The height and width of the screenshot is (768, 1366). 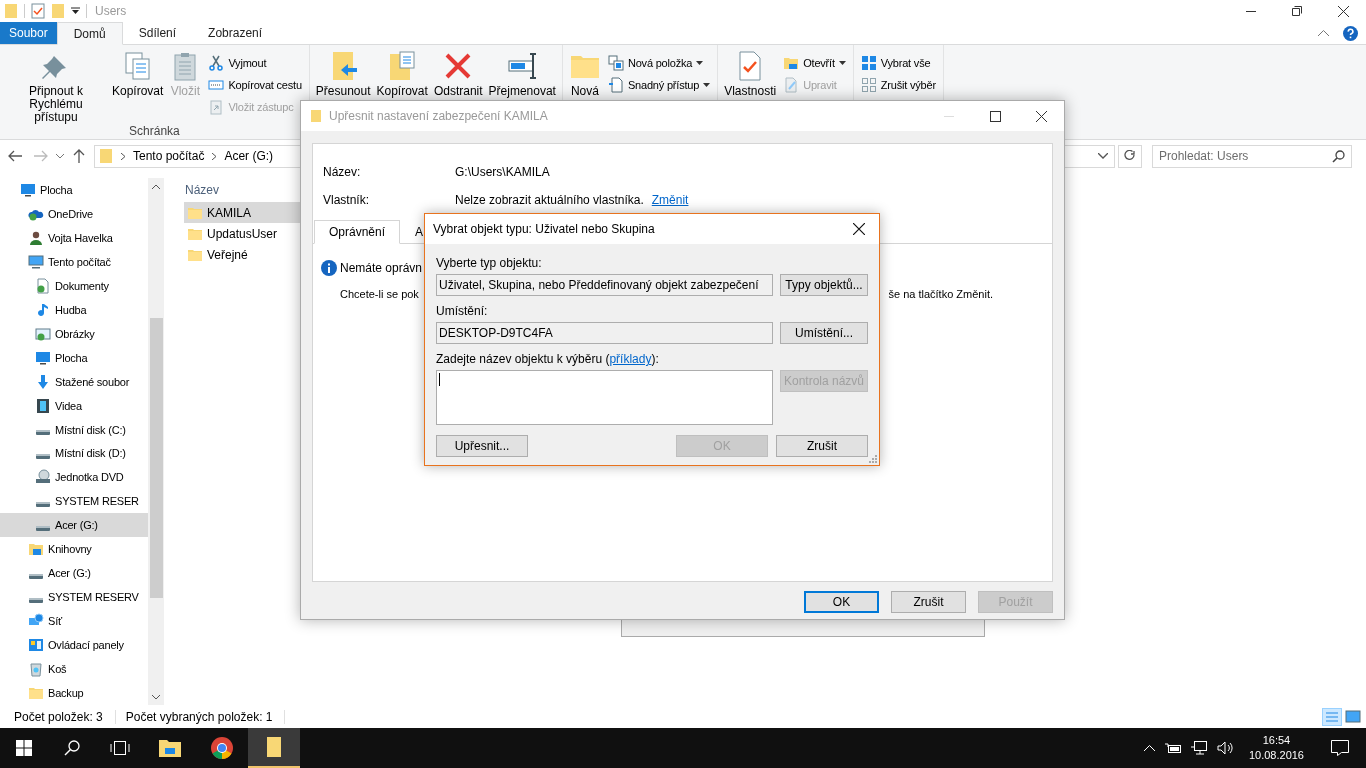 I want to click on breadcrumb: Tento počítač, so click(x=169, y=156).